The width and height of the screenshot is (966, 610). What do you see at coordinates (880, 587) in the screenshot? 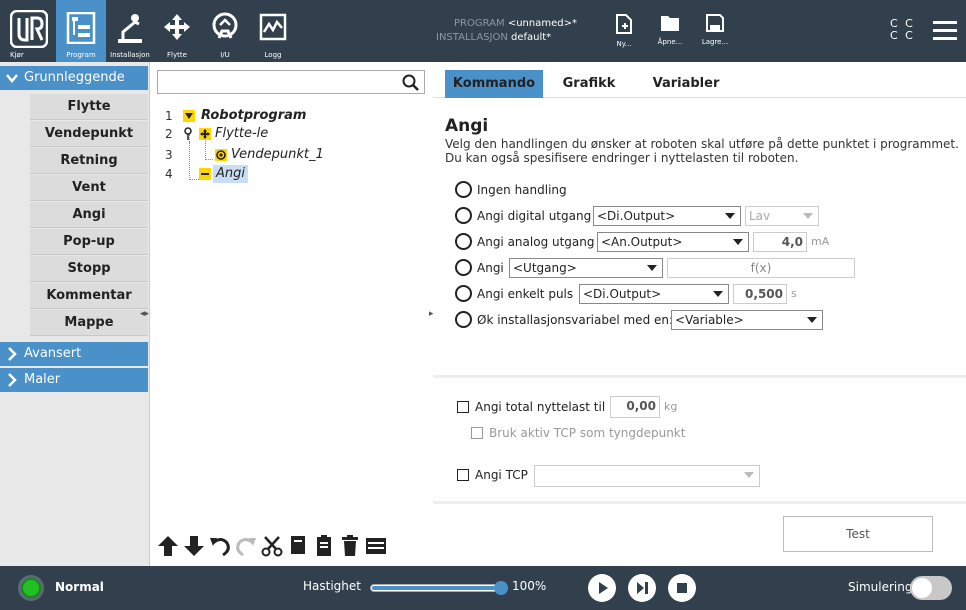
I see `simulation-label: Simulering` at bounding box center [880, 587].